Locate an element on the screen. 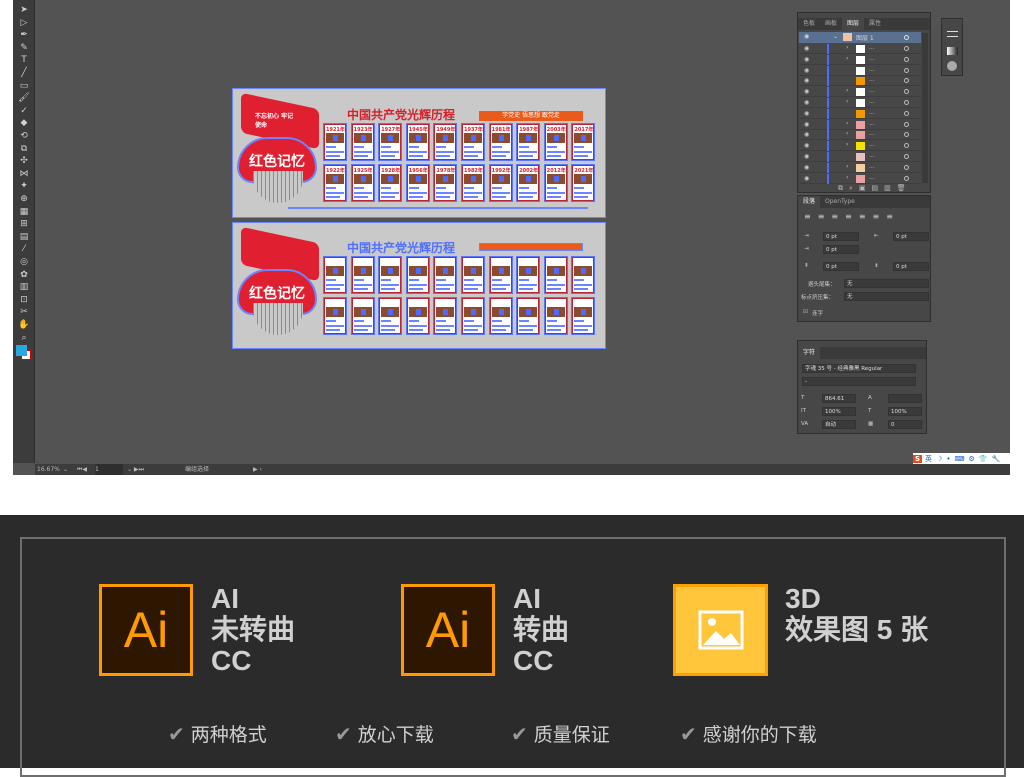 The width and height of the screenshot is (1024, 777). layer-actions: ⧉⌕▣▤▥🗑 is located at coordinates (875, 188).